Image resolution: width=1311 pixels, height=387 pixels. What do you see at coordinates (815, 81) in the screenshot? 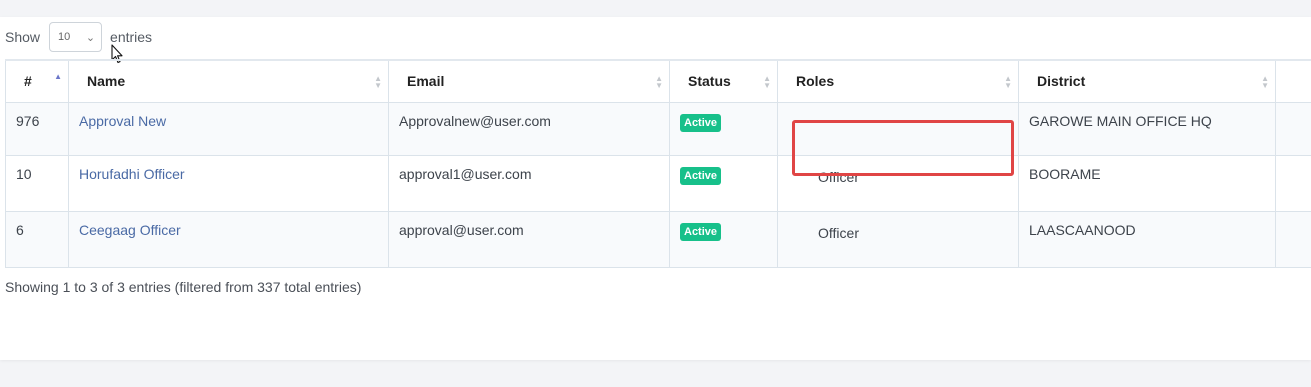
I see `column-header-label: Roles` at bounding box center [815, 81].